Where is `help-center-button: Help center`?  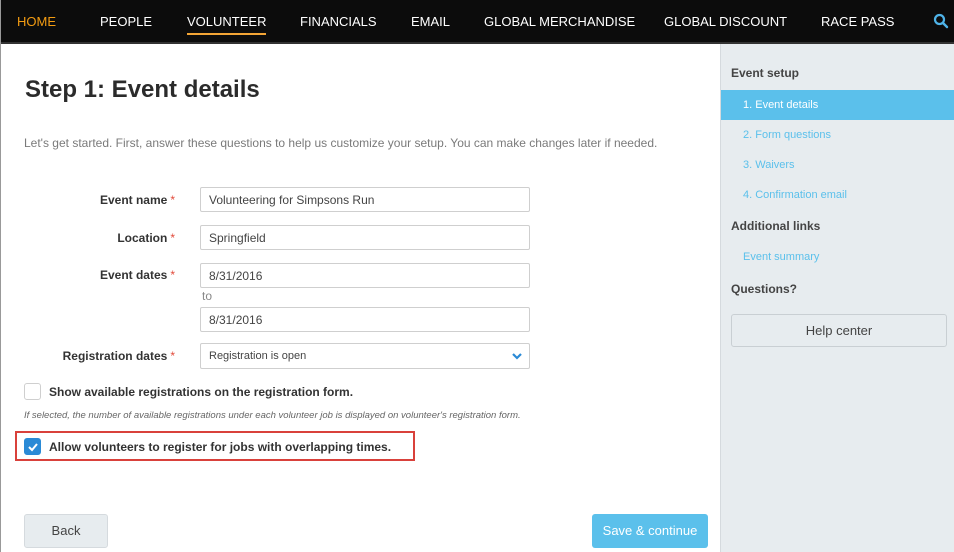 help-center-button: Help center is located at coordinates (839, 330).